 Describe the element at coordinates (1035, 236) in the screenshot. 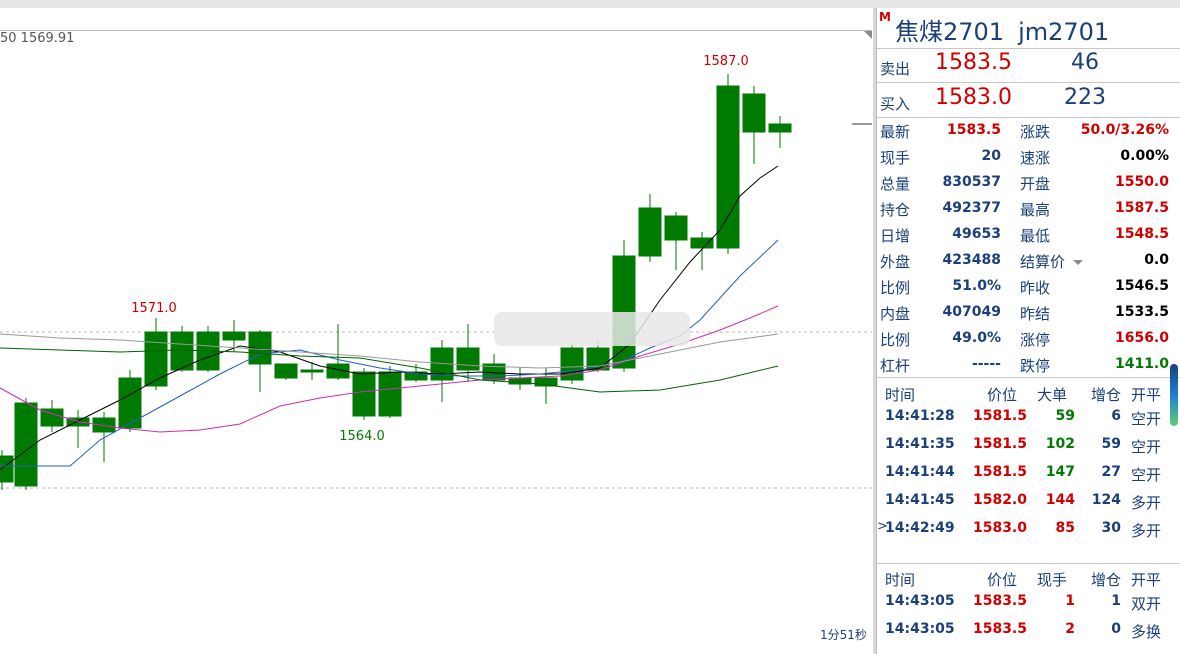

I see `stat-label: 最低` at that location.